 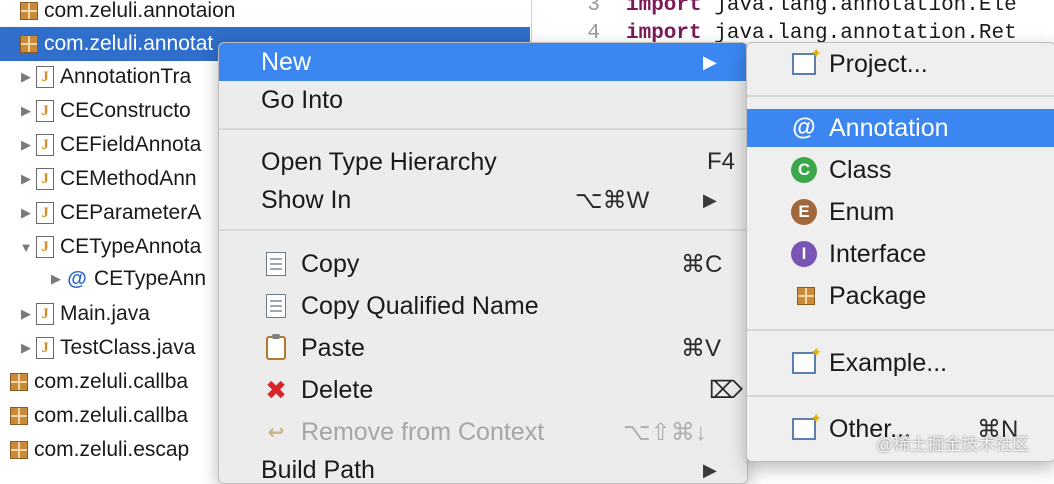 I want to click on menu-item-label: Paste, so click(x=333, y=348).